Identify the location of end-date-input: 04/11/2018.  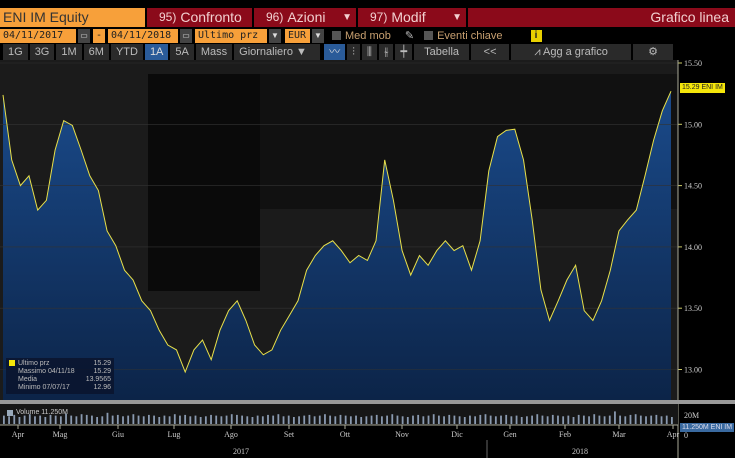
(143, 35).